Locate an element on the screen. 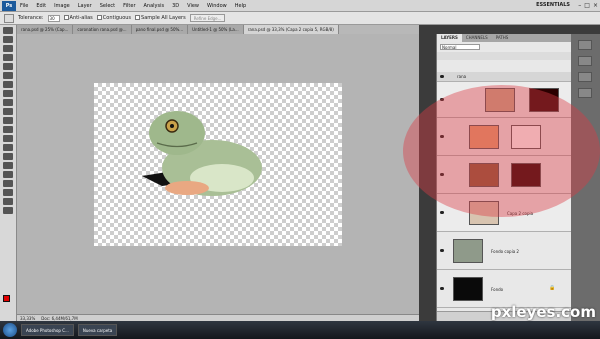 This screenshot has width=600, height=339. foreground-color-swatch is located at coordinates (6, 298).